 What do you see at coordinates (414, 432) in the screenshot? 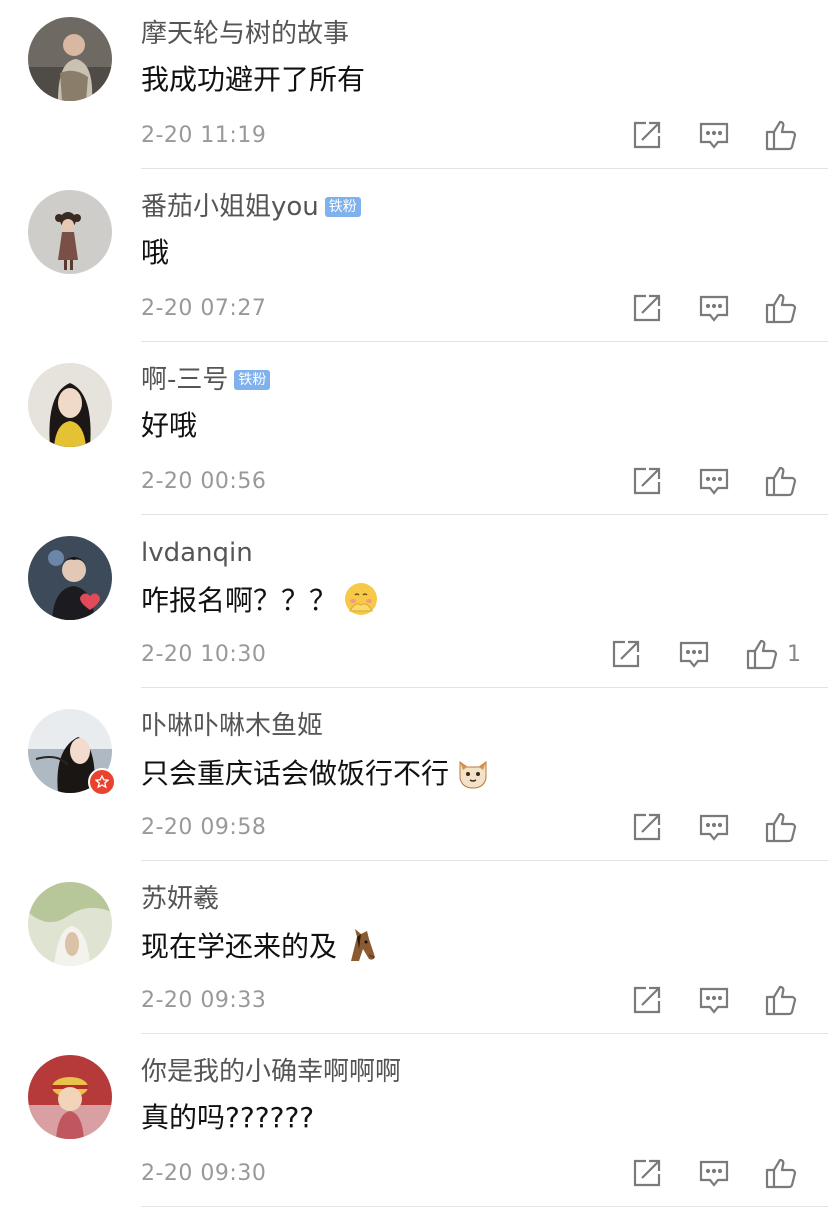
I see `comment-item: 啊-三号 铁粉 好哦 2-20 00:56` at bounding box center [414, 432].